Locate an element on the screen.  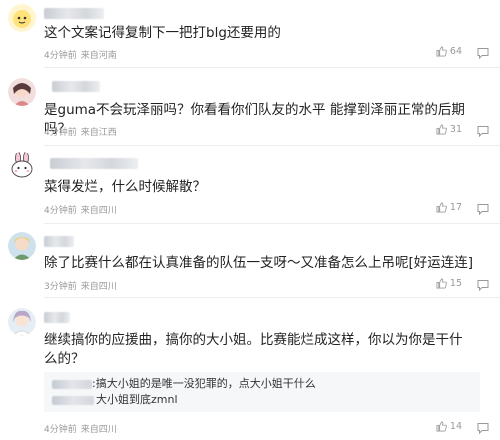
like-count: 64 is located at coordinates (455, 51).